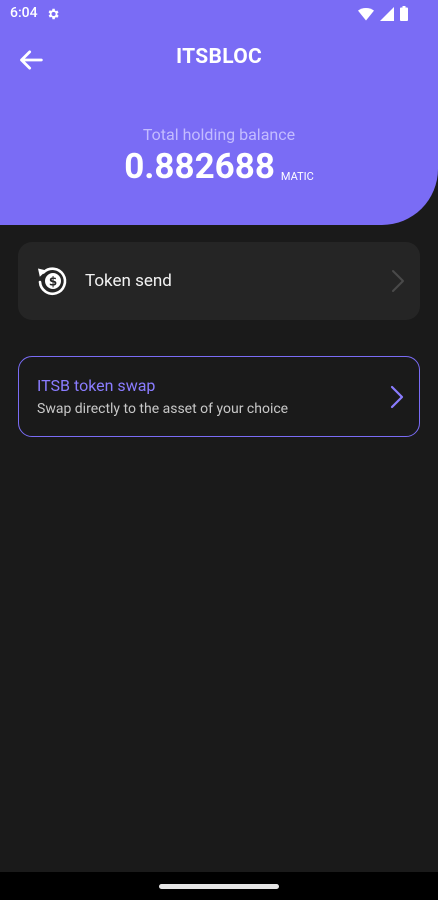  I want to click on status-icons, so click(383, 13).